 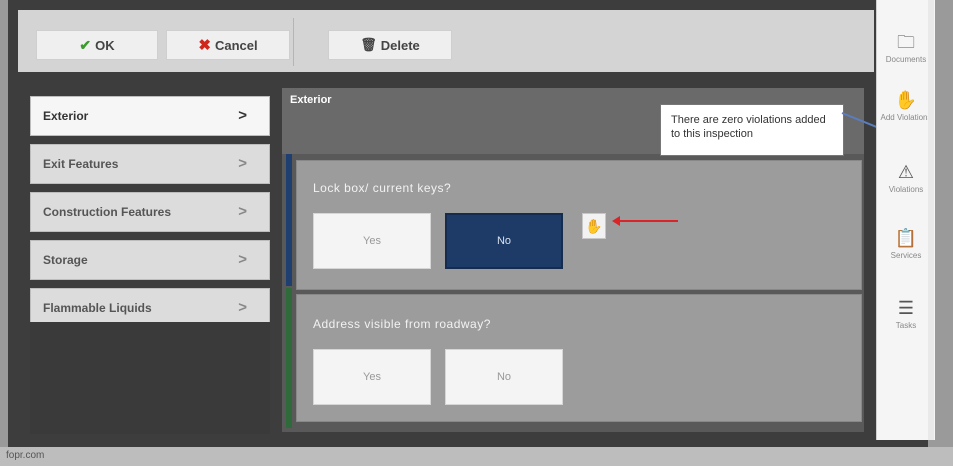 What do you see at coordinates (906, 172) in the screenshot?
I see `warning-icon: ⚠` at bounding box center [906, 172].